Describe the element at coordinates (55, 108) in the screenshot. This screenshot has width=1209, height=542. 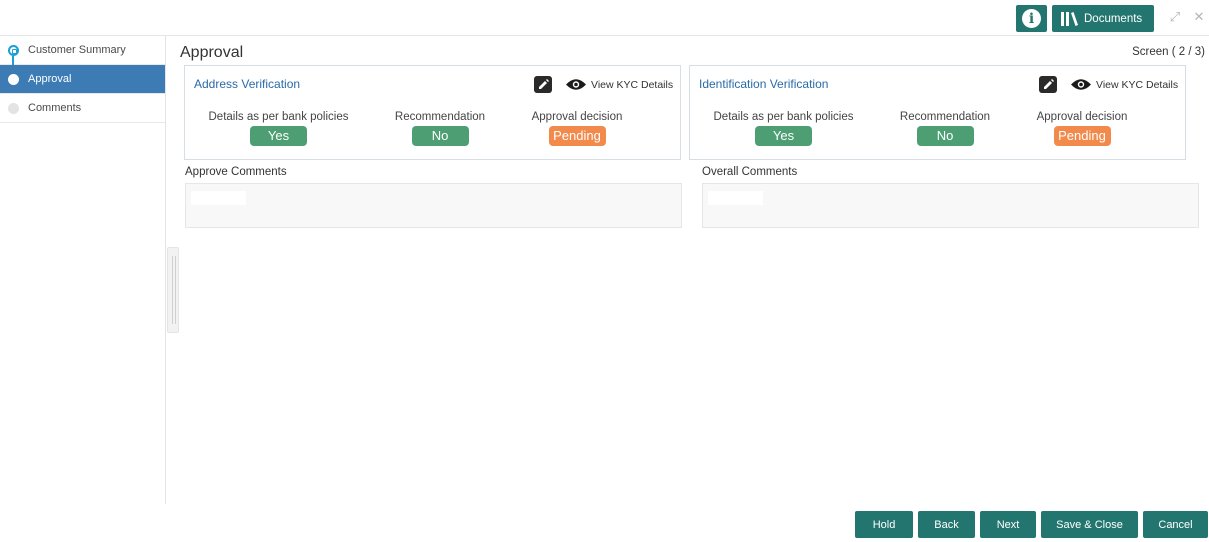
I see `sidebar-item-label: Comments` at that location.